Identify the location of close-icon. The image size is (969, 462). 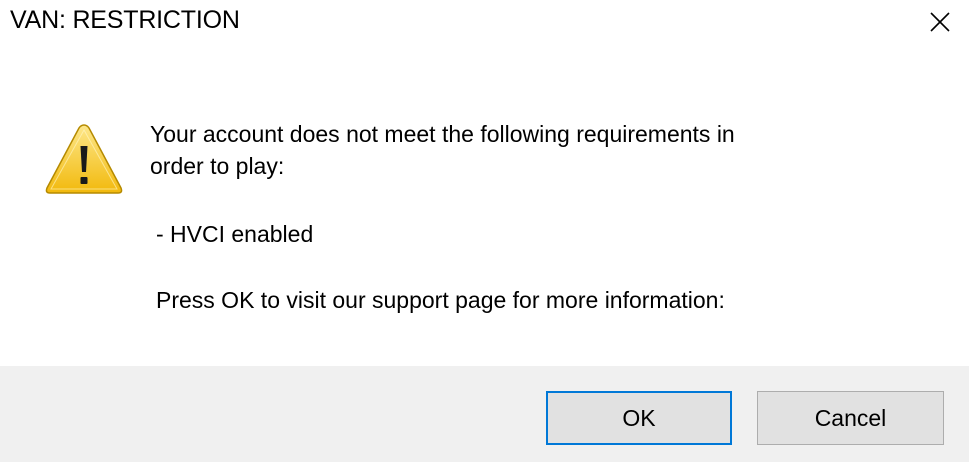
(940, 22).